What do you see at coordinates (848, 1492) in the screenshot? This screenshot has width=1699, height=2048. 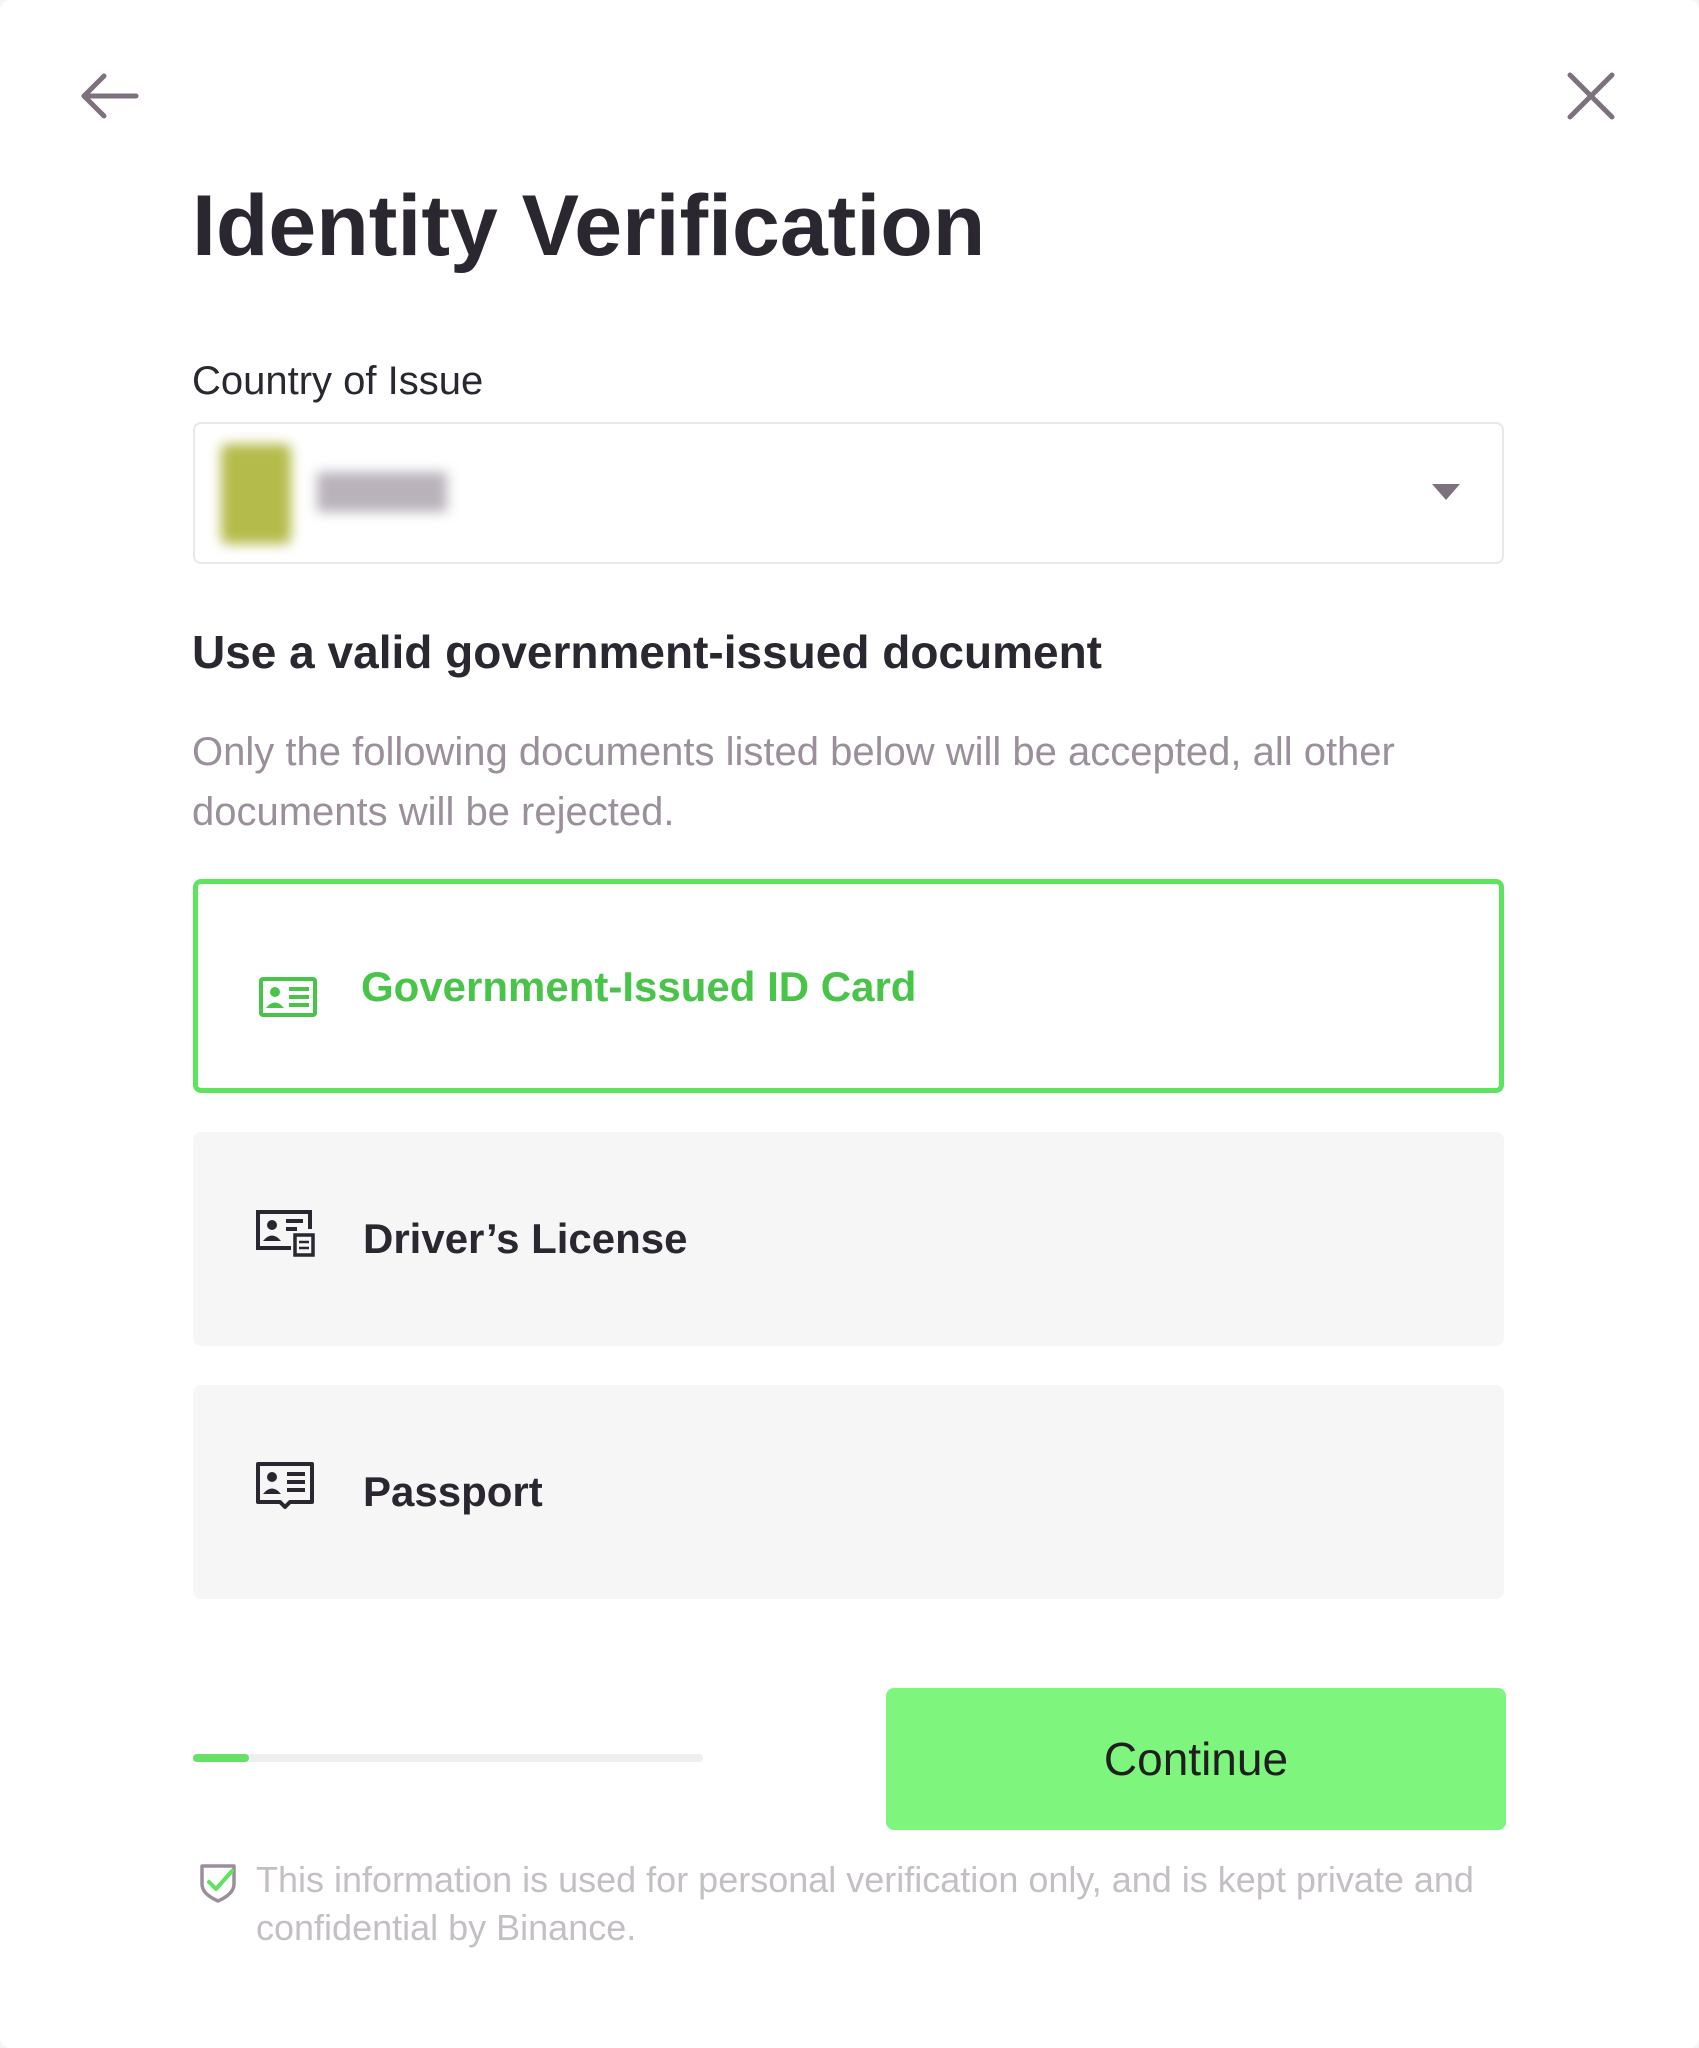 I see `document-option-passport: Passport` at bounding box center [848, 1492].